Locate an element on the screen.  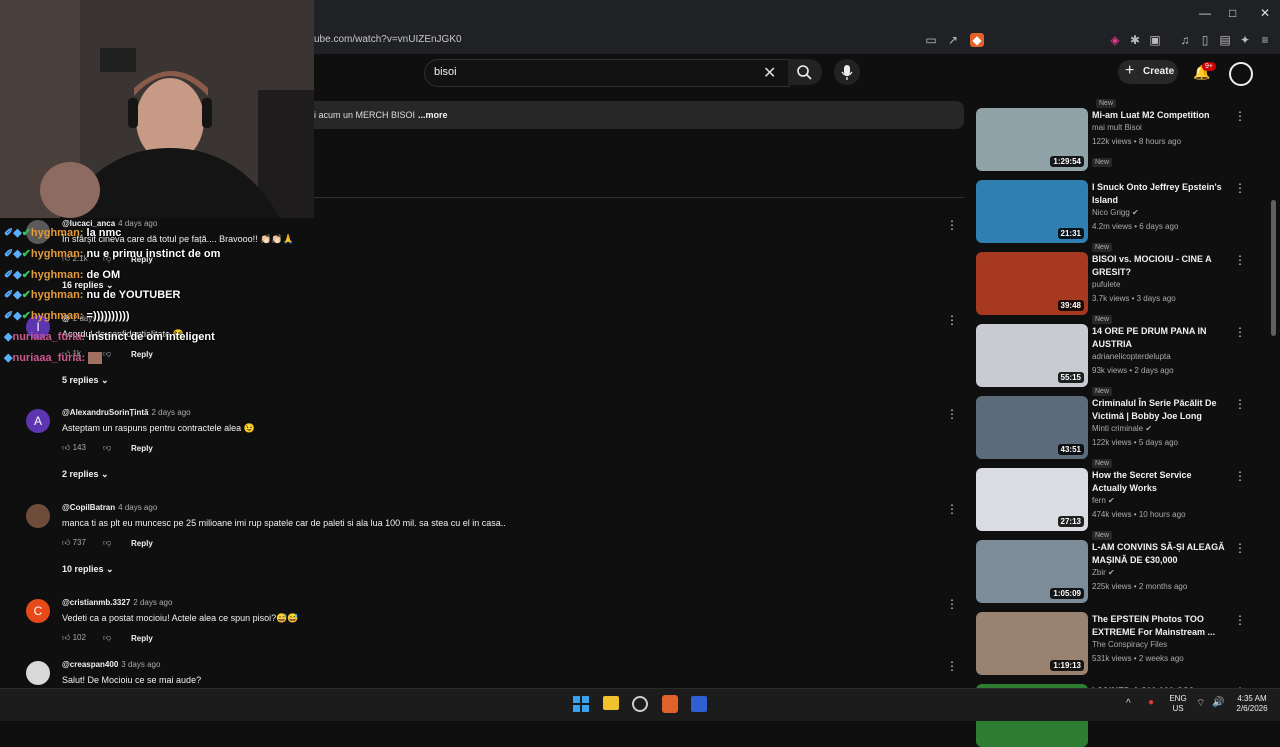
channel-name: mai mult Bisoi is located at coordinates (1117, 127).